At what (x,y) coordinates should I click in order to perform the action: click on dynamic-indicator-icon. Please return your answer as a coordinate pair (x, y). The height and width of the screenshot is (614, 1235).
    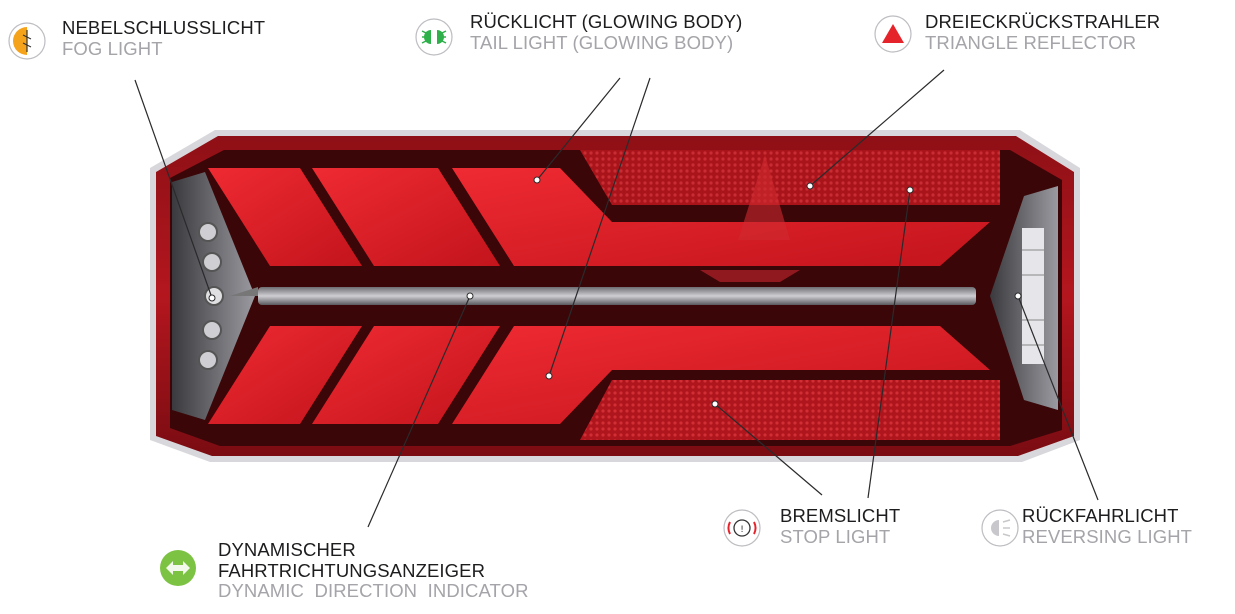
    Looking at the image, I should click on (178, 568).